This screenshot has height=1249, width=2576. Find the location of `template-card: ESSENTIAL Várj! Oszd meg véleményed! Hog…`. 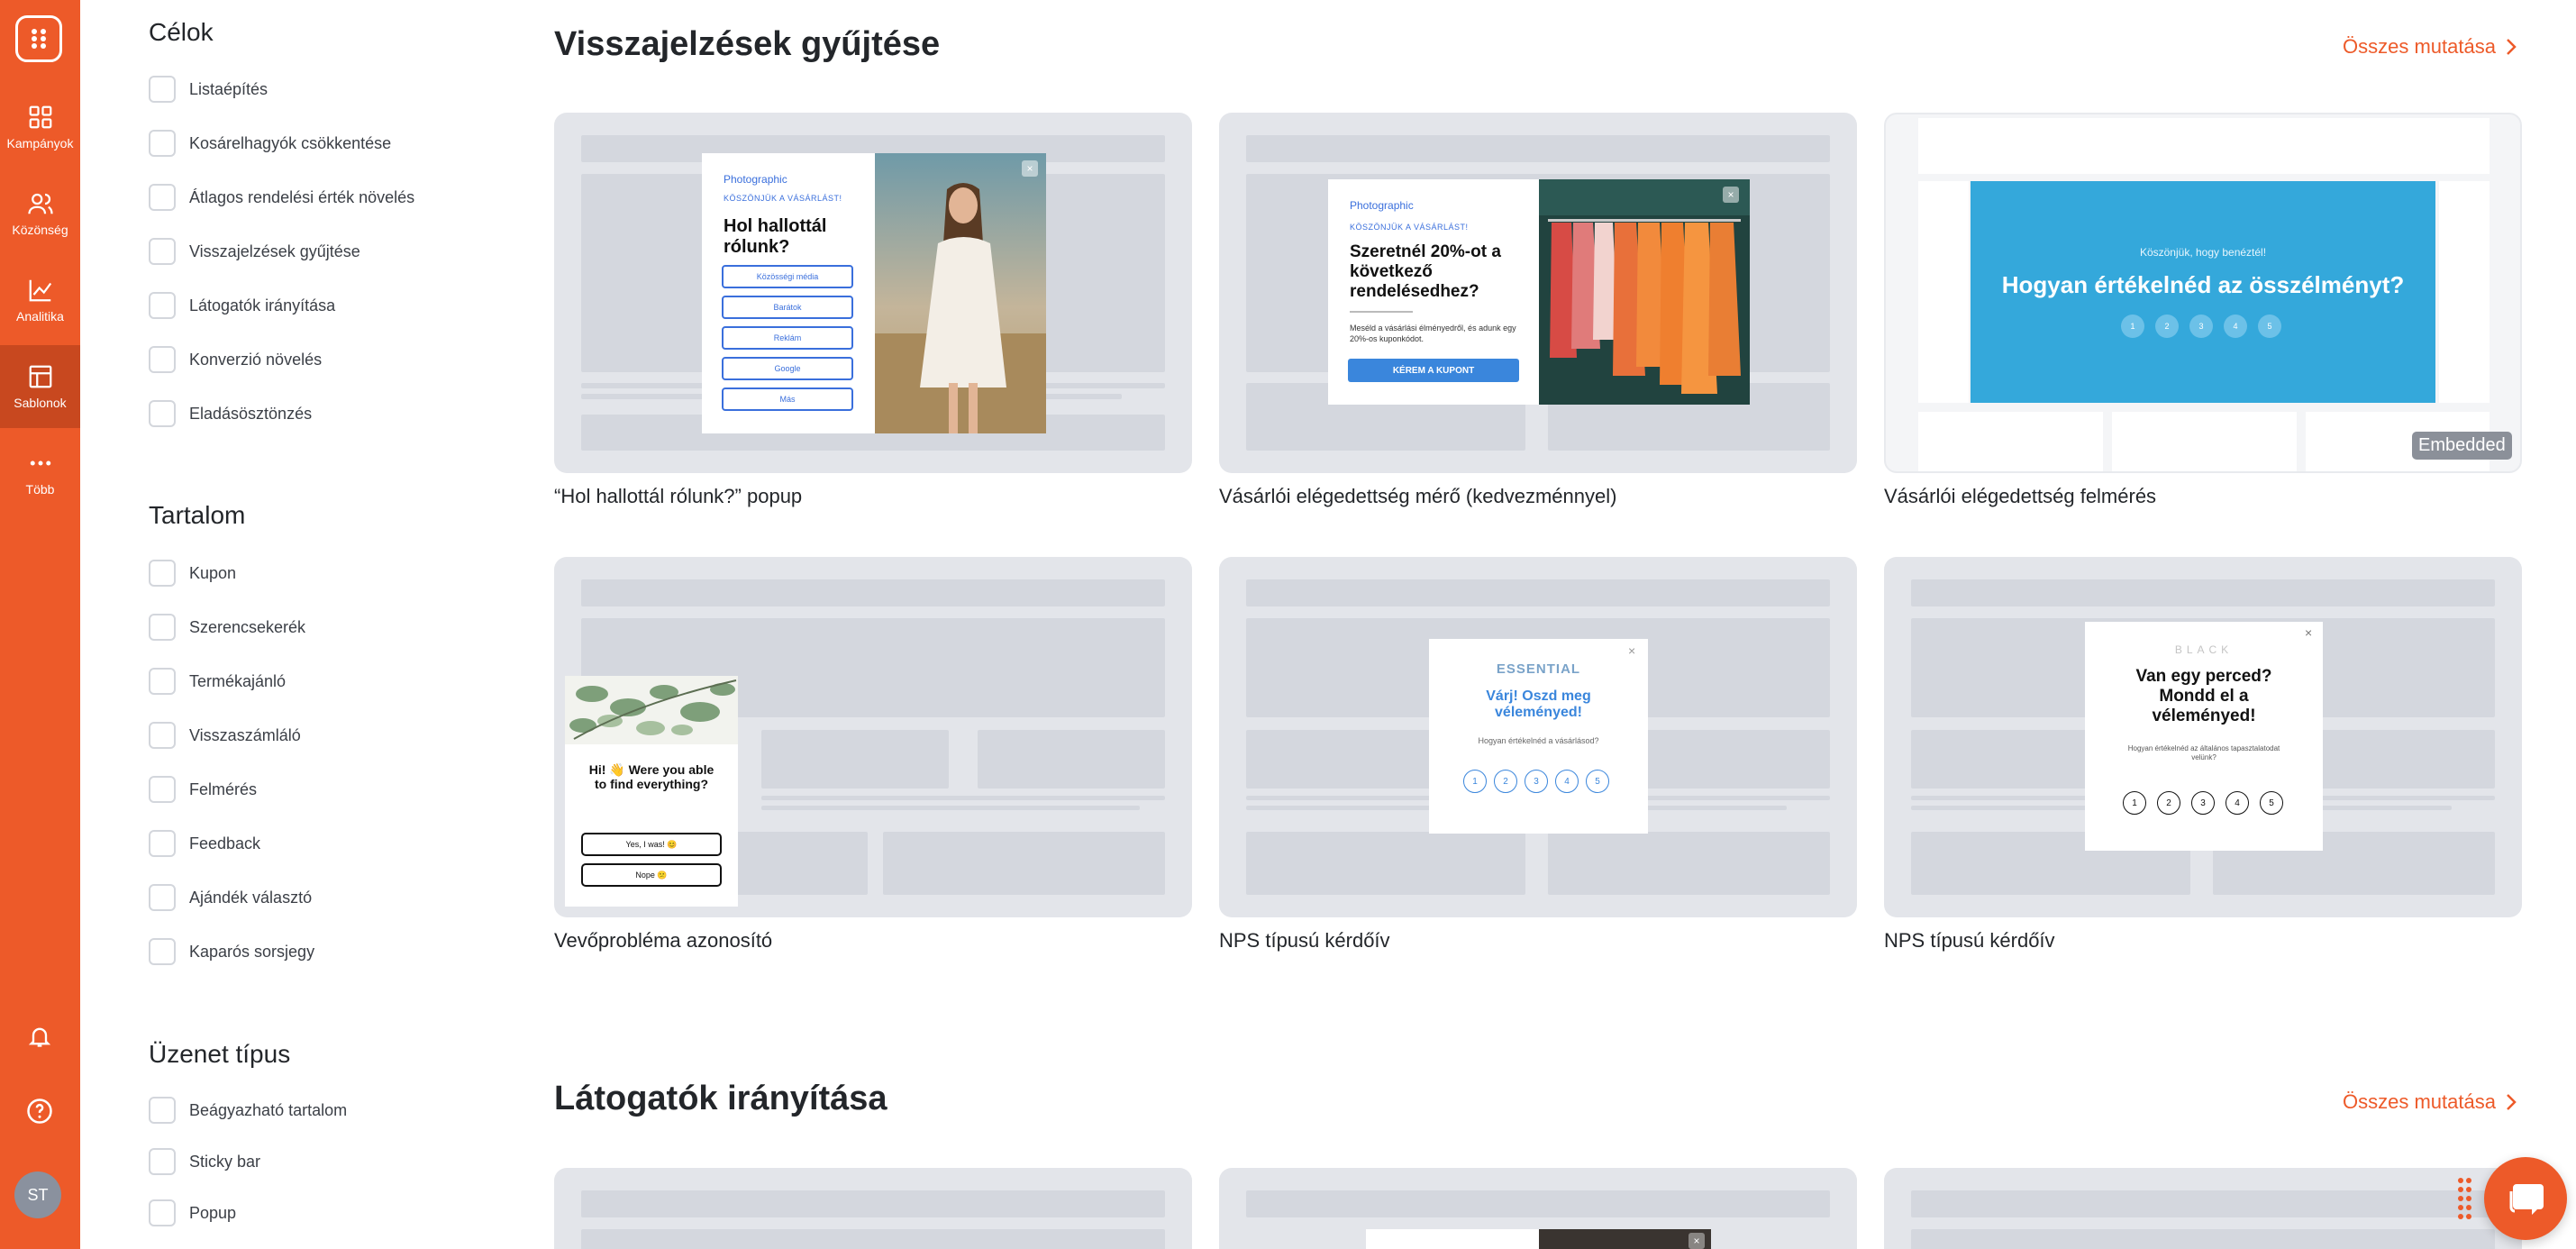

template-card: ESSENTIAL Várj! Oszd meg véleményed! Hog… is located at coordinates (1538, 737).